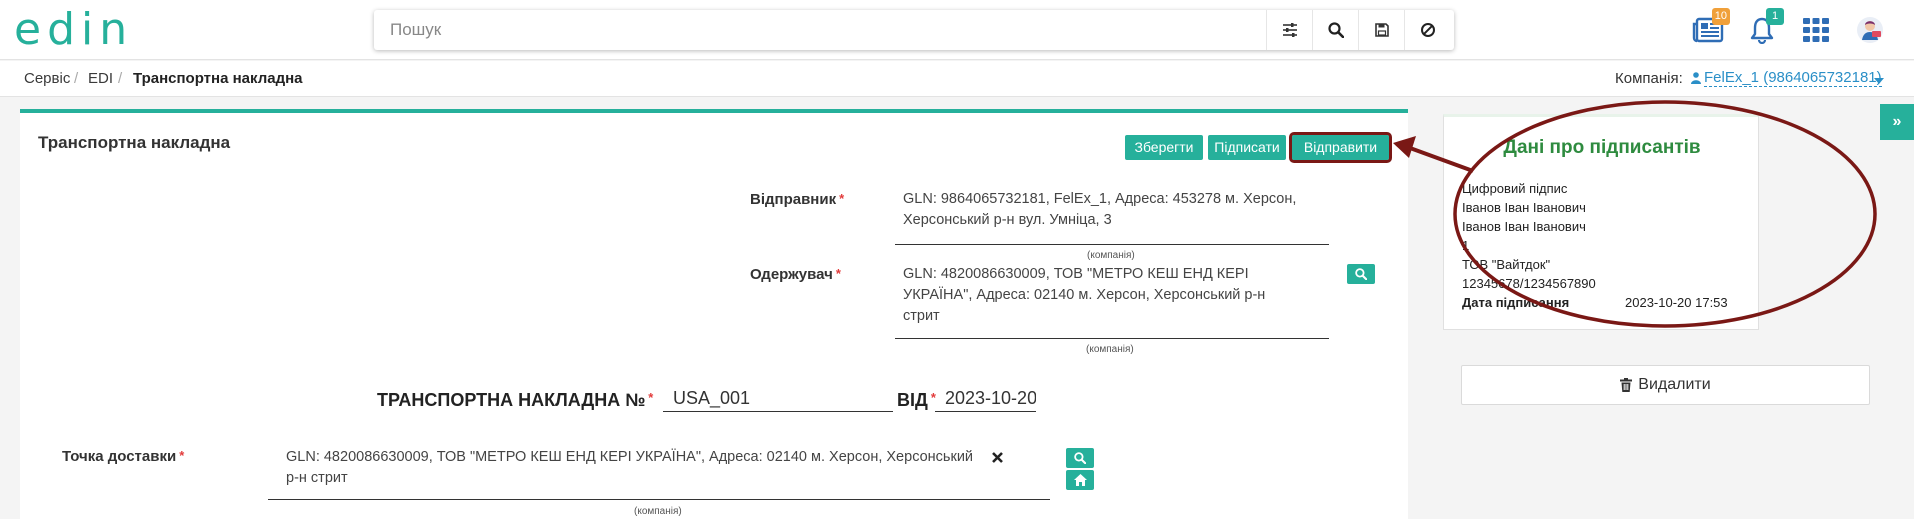  Describe the element at coordinates (134, 142) in the screenshot. I see `page-title: Транспортна накладна` at that location.